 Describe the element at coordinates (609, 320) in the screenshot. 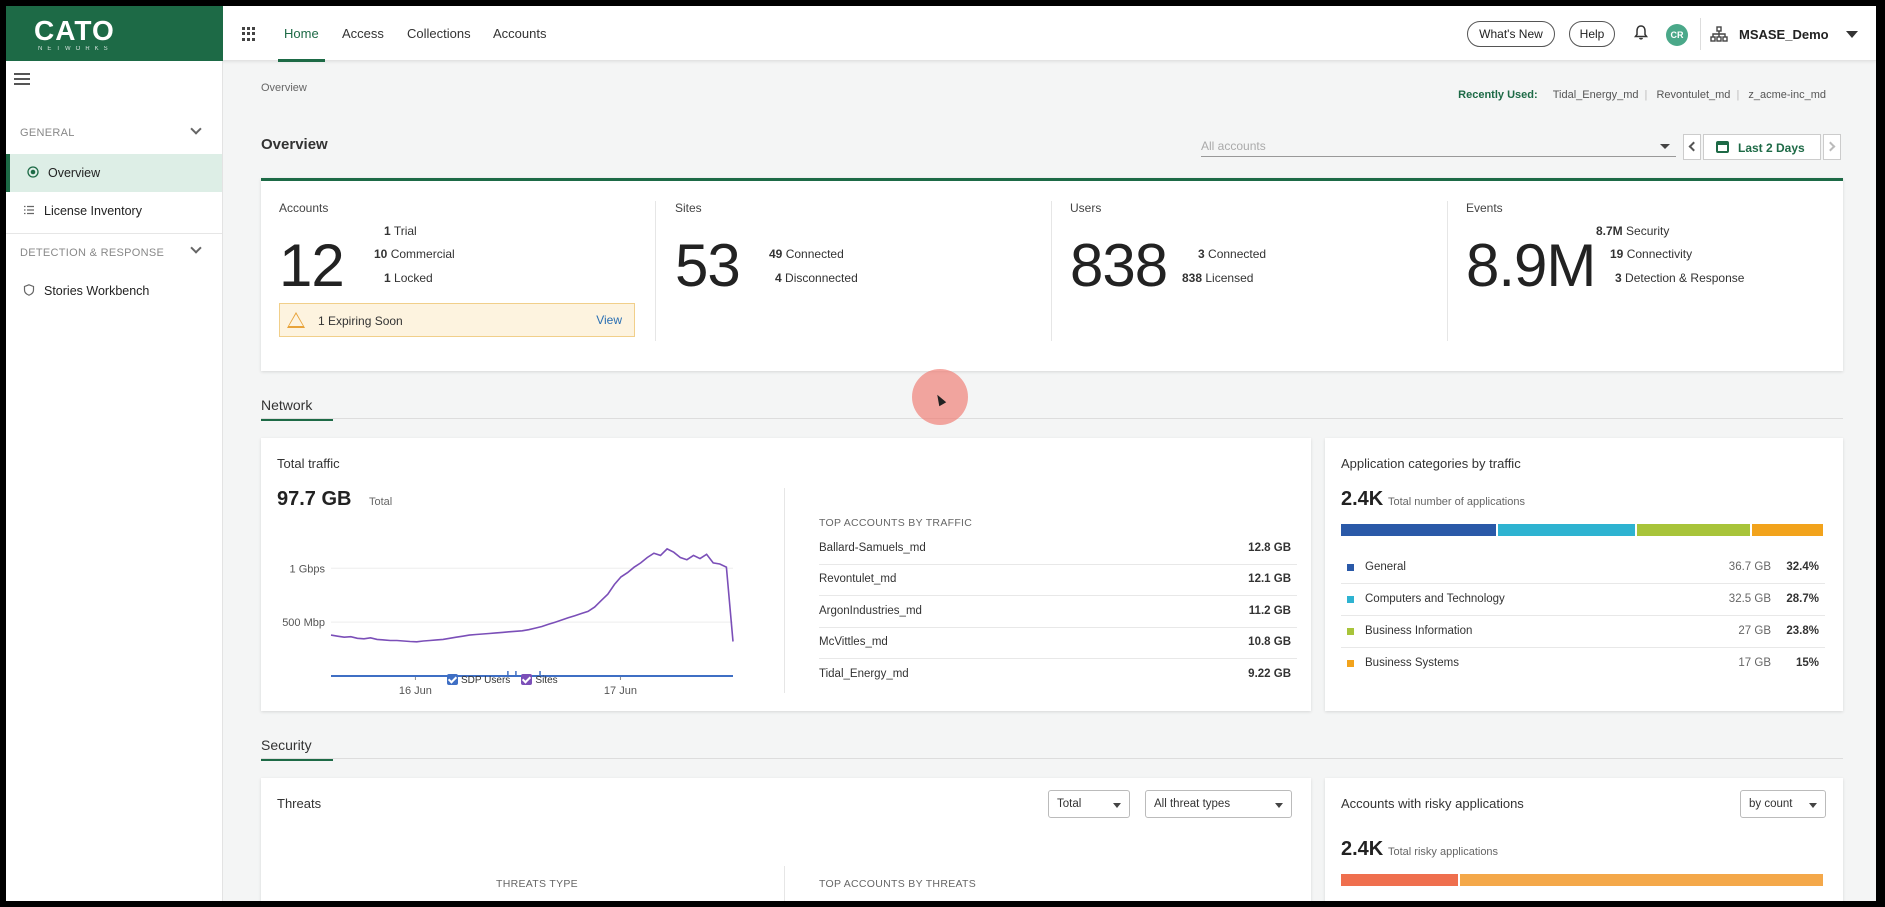

I see `view-expiring-link: View` at that location.